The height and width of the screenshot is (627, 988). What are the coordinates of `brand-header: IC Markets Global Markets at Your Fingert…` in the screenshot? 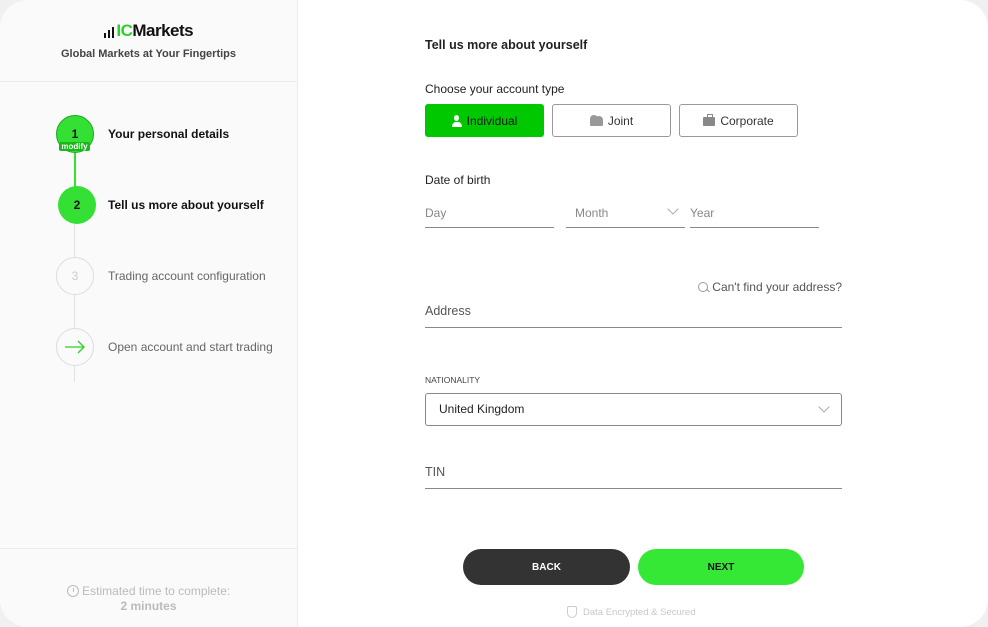 It's located at (148, 41).